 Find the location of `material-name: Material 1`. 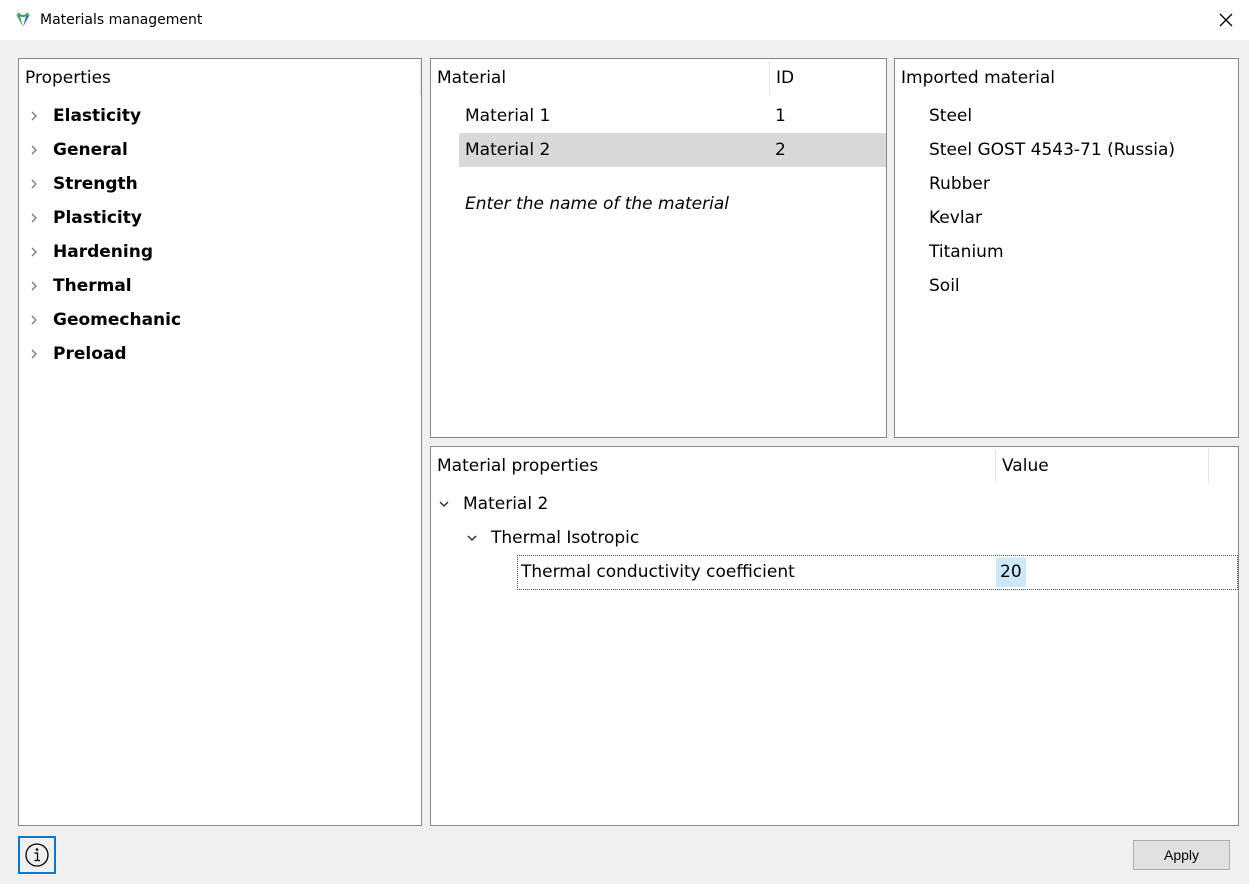

material-name: Material 1 is located at coordinates (508, 116).